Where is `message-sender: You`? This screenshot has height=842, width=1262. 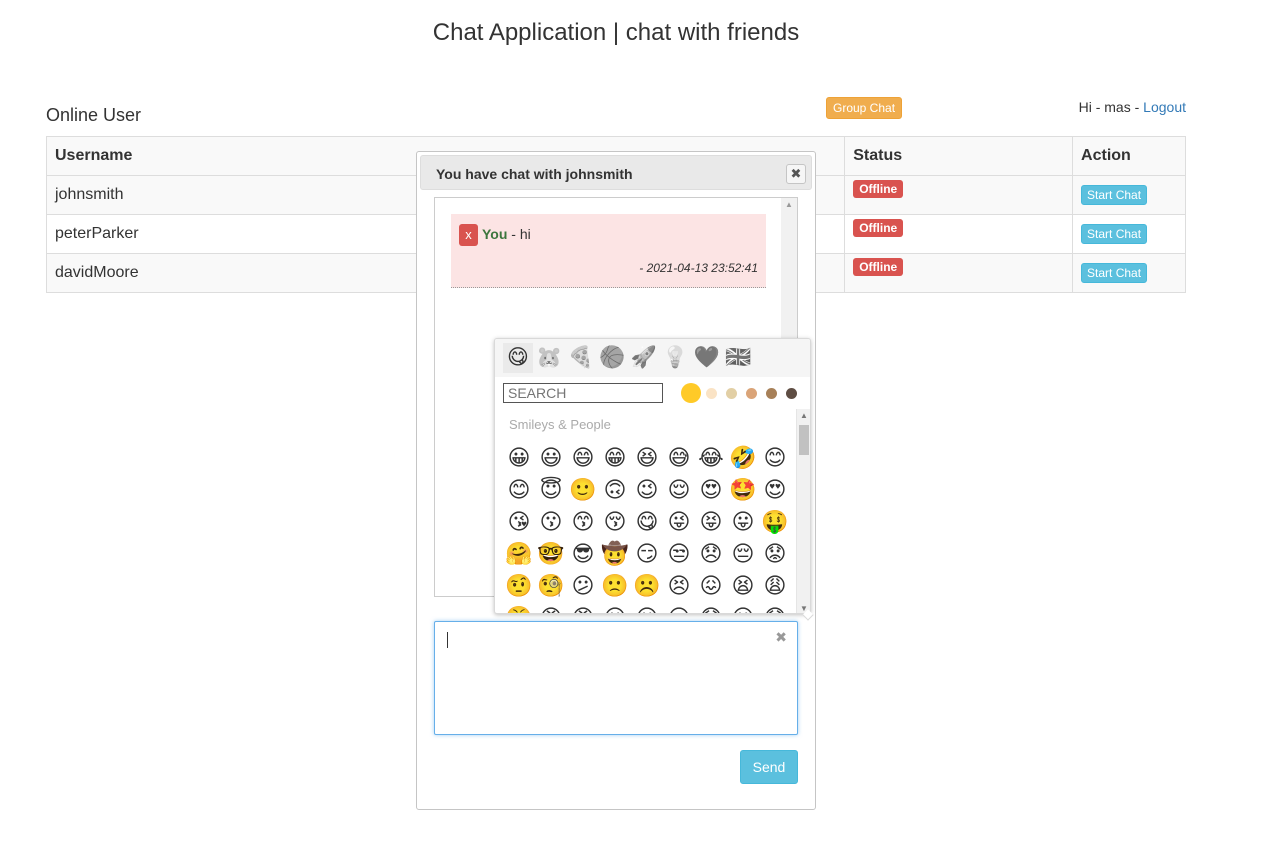
message-sender: You is located at coordinates (495, 234).